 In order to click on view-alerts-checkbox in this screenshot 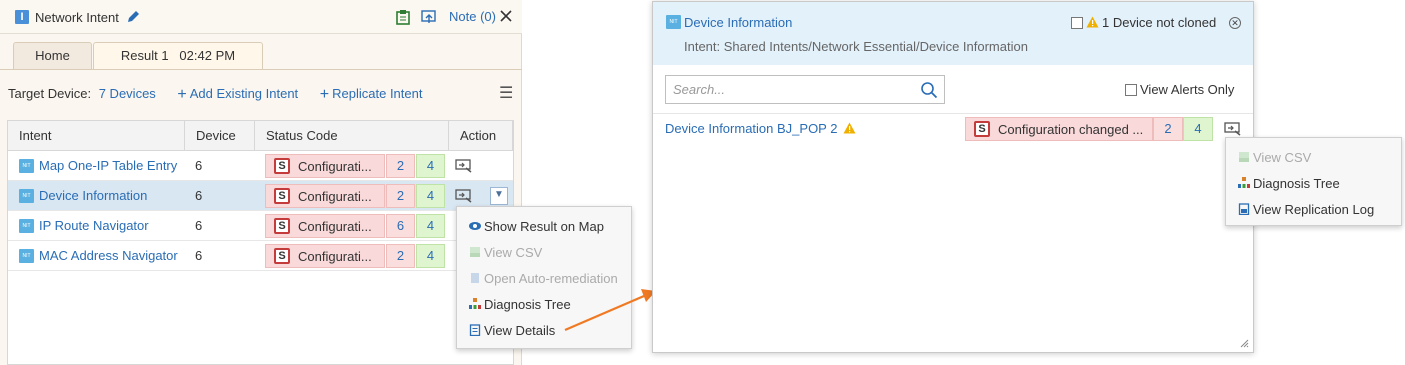, I will do `click(1131, 90)`.